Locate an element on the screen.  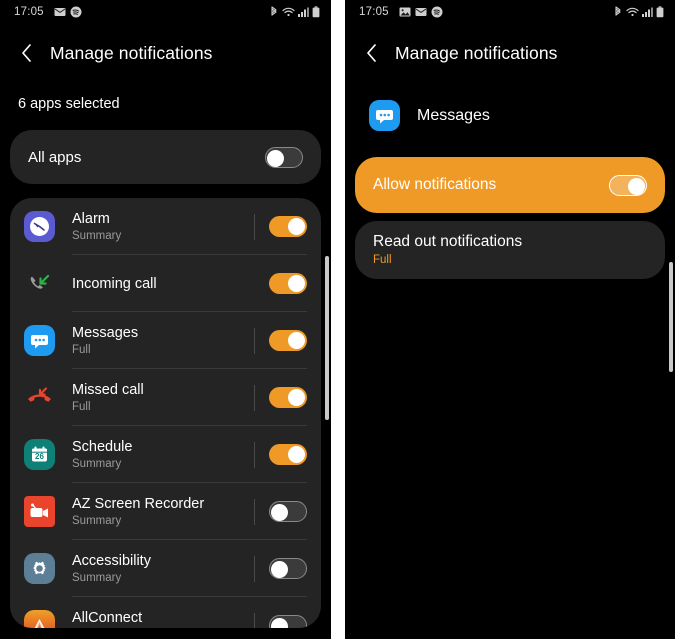
allow-notifications-label: Allow notifications is located at coordinates (435, 184).